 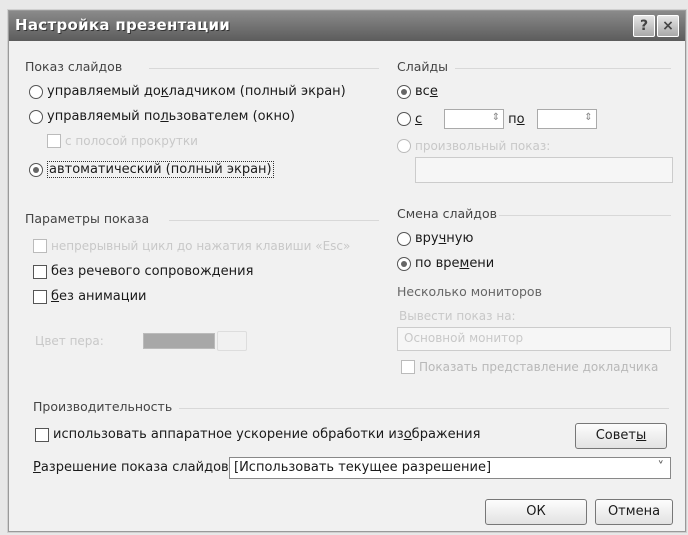 What do you see at coordinates (103, 406) in the screenshot?
I see `performance-group-label: Производительность` at bounding box center [103, 406].